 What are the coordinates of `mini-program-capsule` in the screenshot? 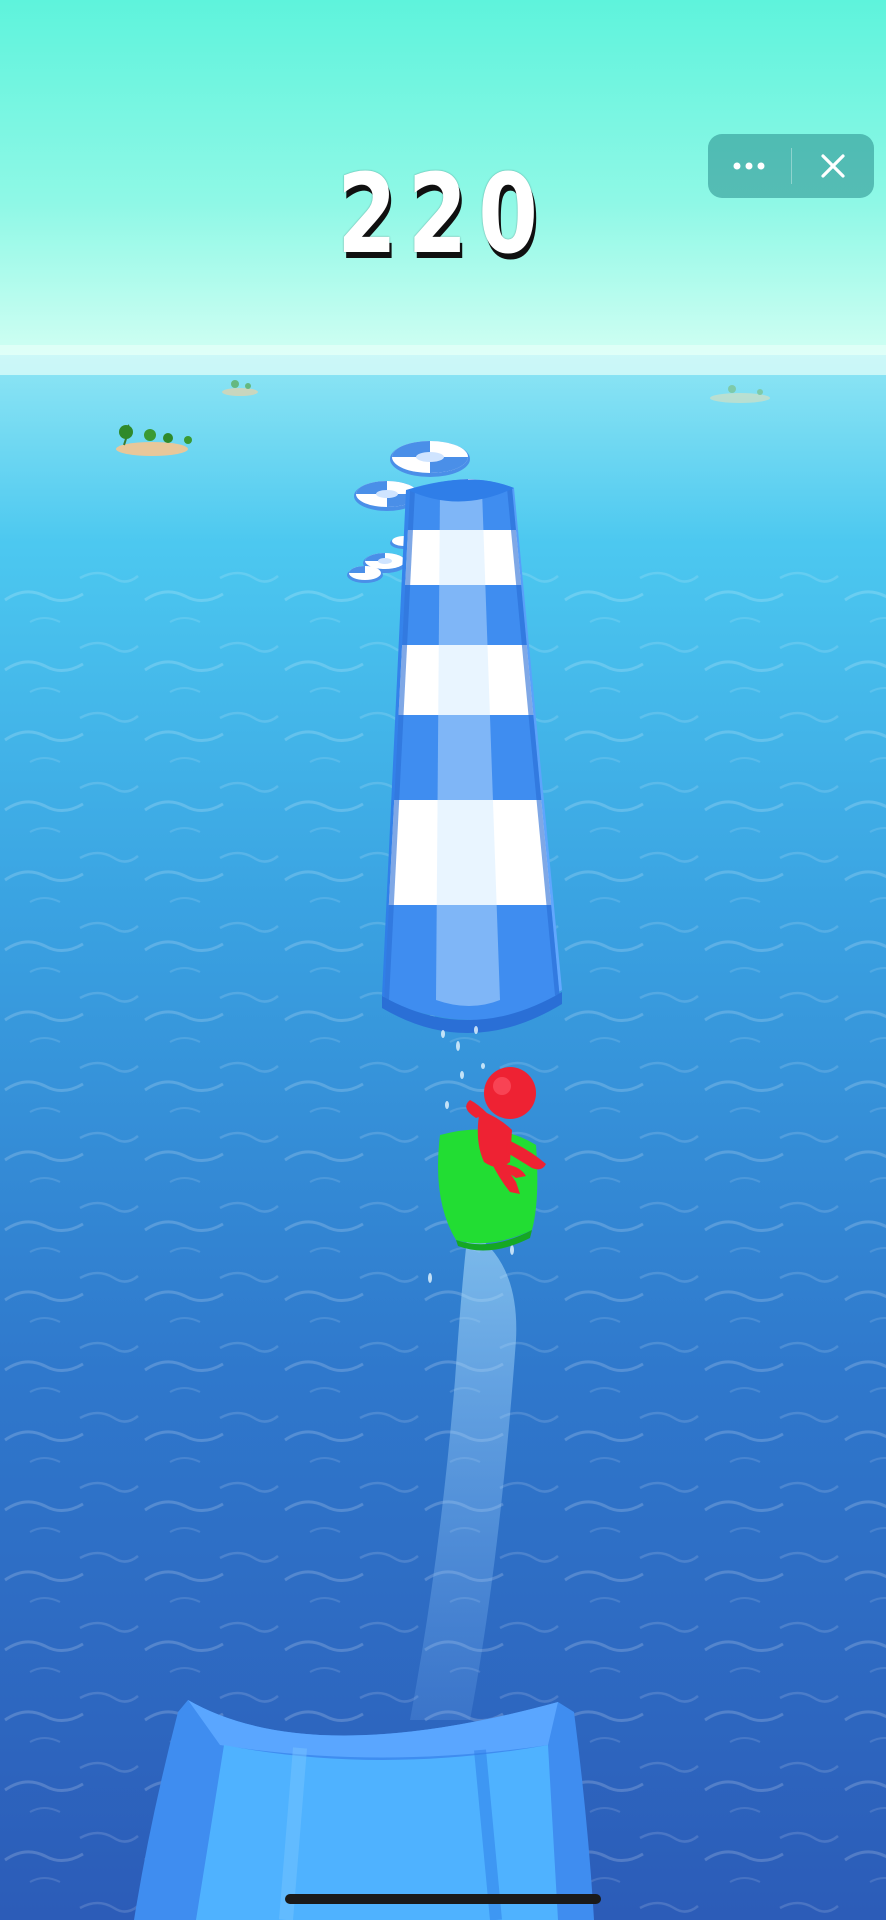 It's located at (791, 166).